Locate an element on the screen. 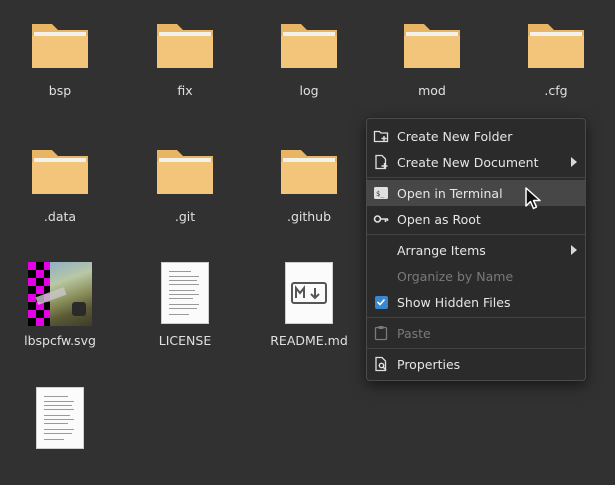 The width and height of the screenshot is (615, 485). menu-item-open-as-root: Open as Root is located at coordinates (476, 219).